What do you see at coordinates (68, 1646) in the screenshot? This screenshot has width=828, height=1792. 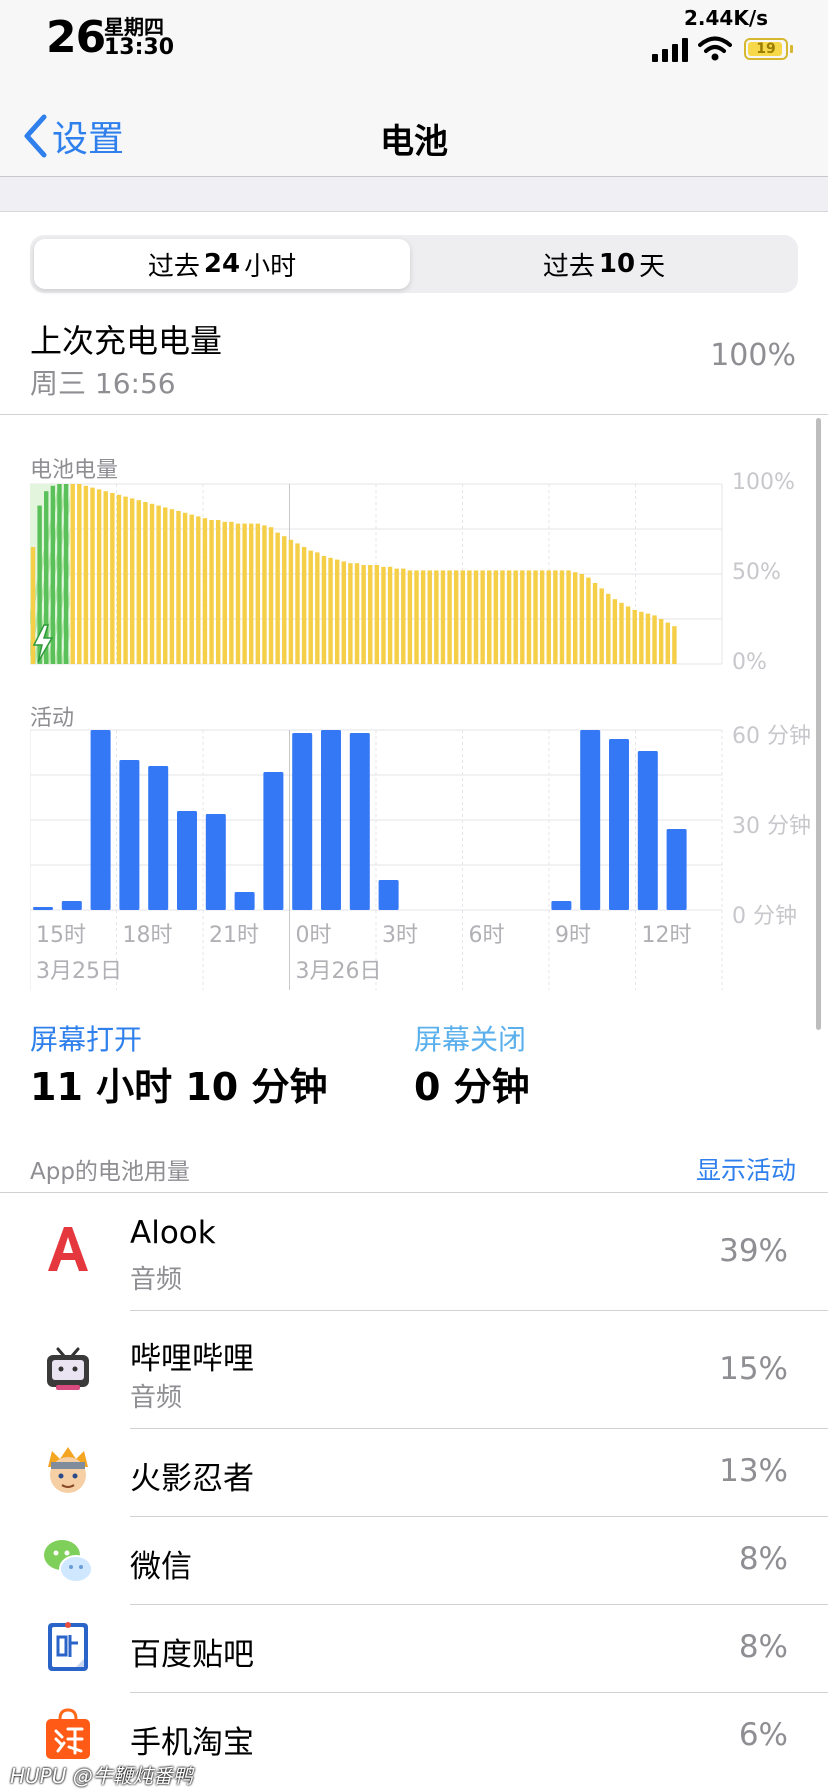 I see `tieba-icon` at bounding box center [68, 1646].